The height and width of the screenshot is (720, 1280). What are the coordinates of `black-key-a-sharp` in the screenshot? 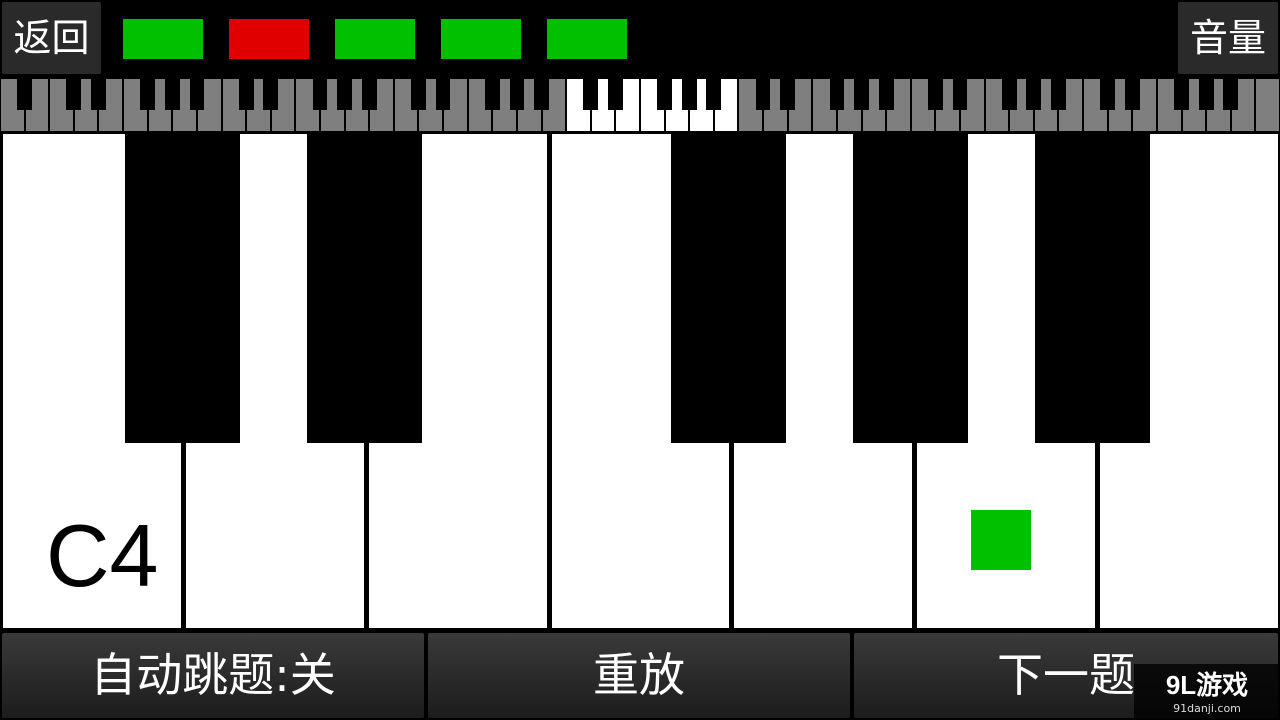 It's located at (1092, 288).